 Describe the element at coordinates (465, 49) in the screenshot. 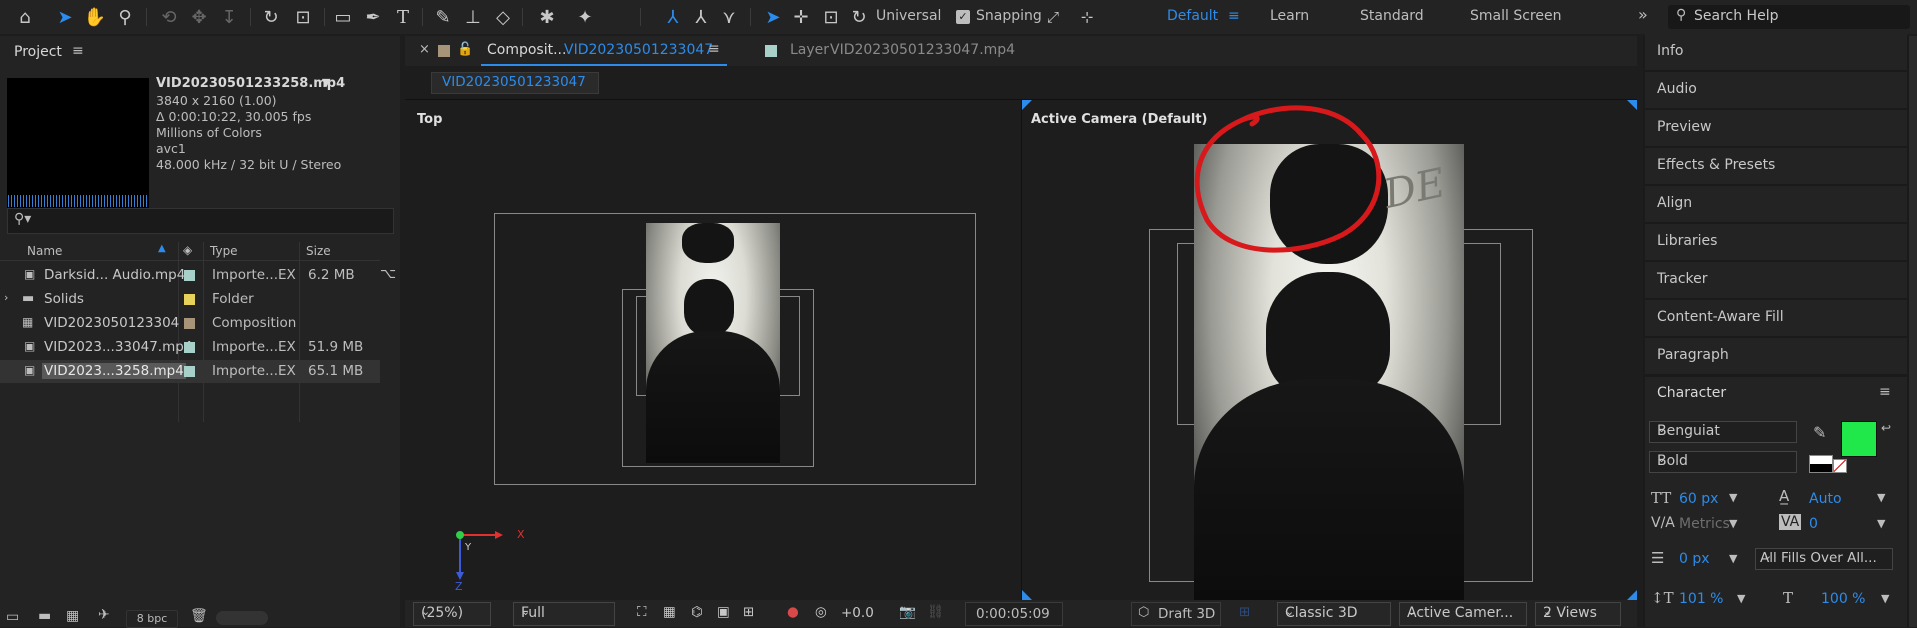

I see `lock-icon: 🔓` at that location.